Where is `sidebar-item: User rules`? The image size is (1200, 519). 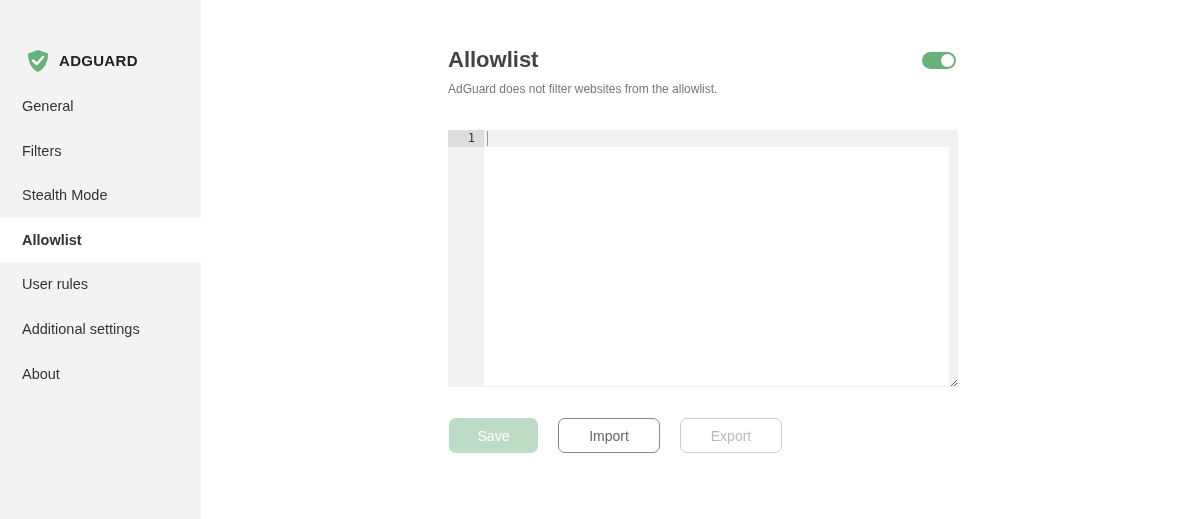
sidebar-item: User rules is located at coordinates (100, 284).